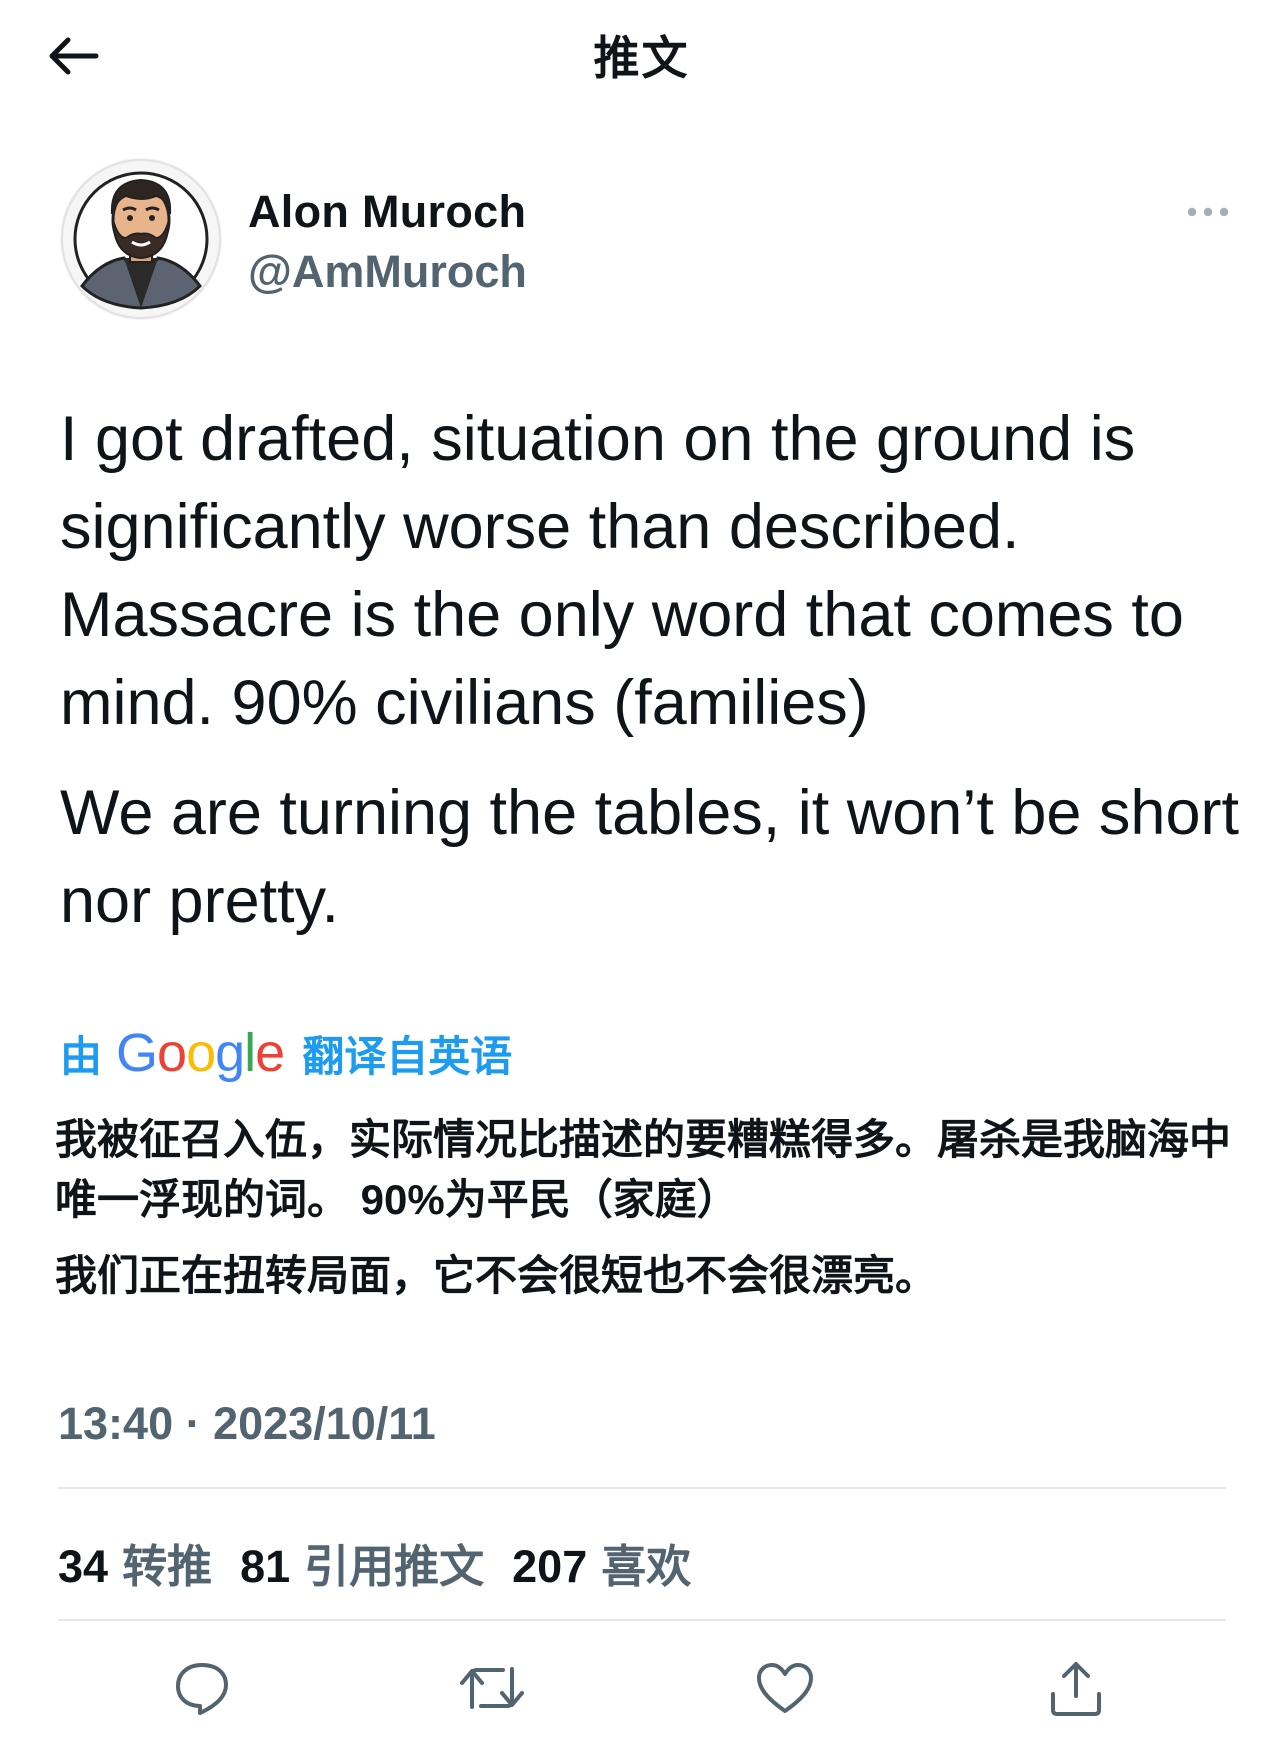 This screenshot has height=1741, width=1283. I want to click on avatar, so click(141, 239).